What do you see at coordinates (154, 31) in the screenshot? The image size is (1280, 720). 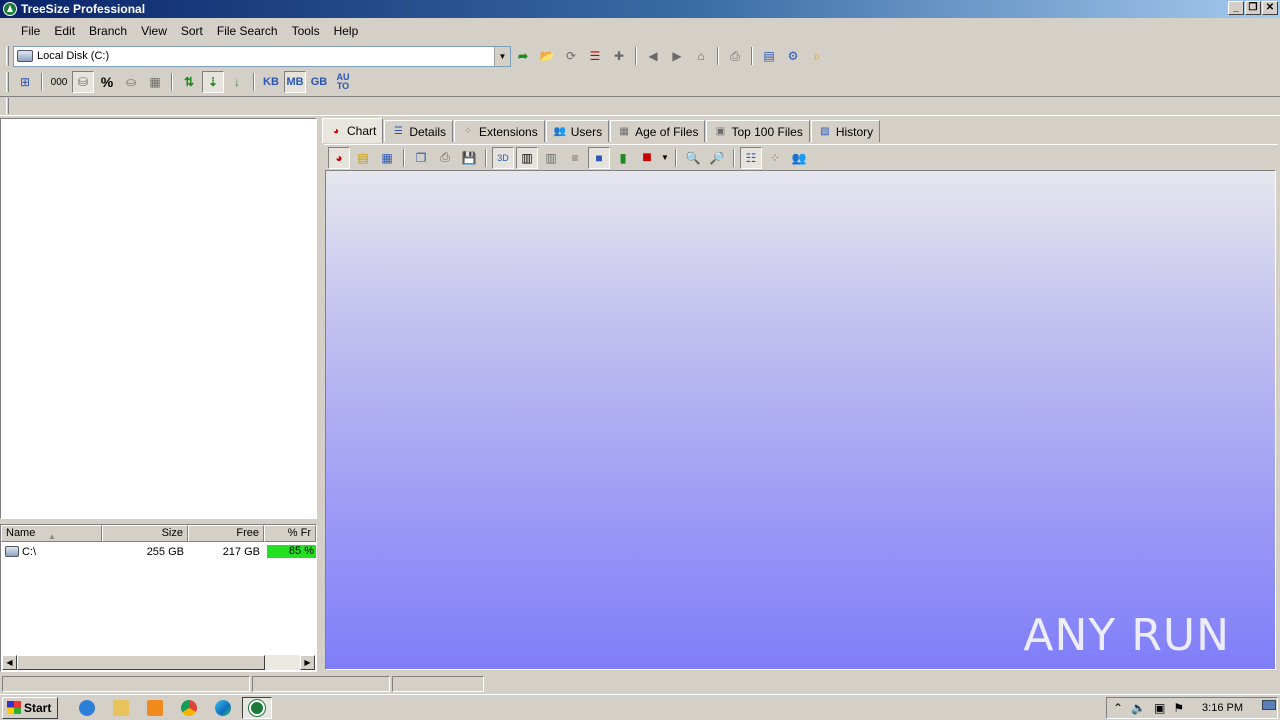 I see `menu-view: View` at bounding box center [154, 31].